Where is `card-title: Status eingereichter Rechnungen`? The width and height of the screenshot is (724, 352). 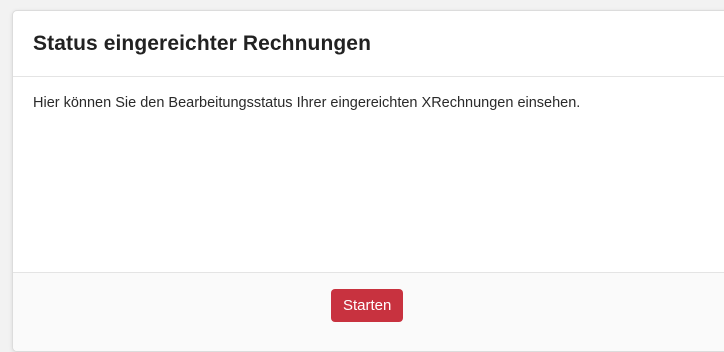 card-title: Status eingereichter Rechnungen is located at coordinates (202, 43).